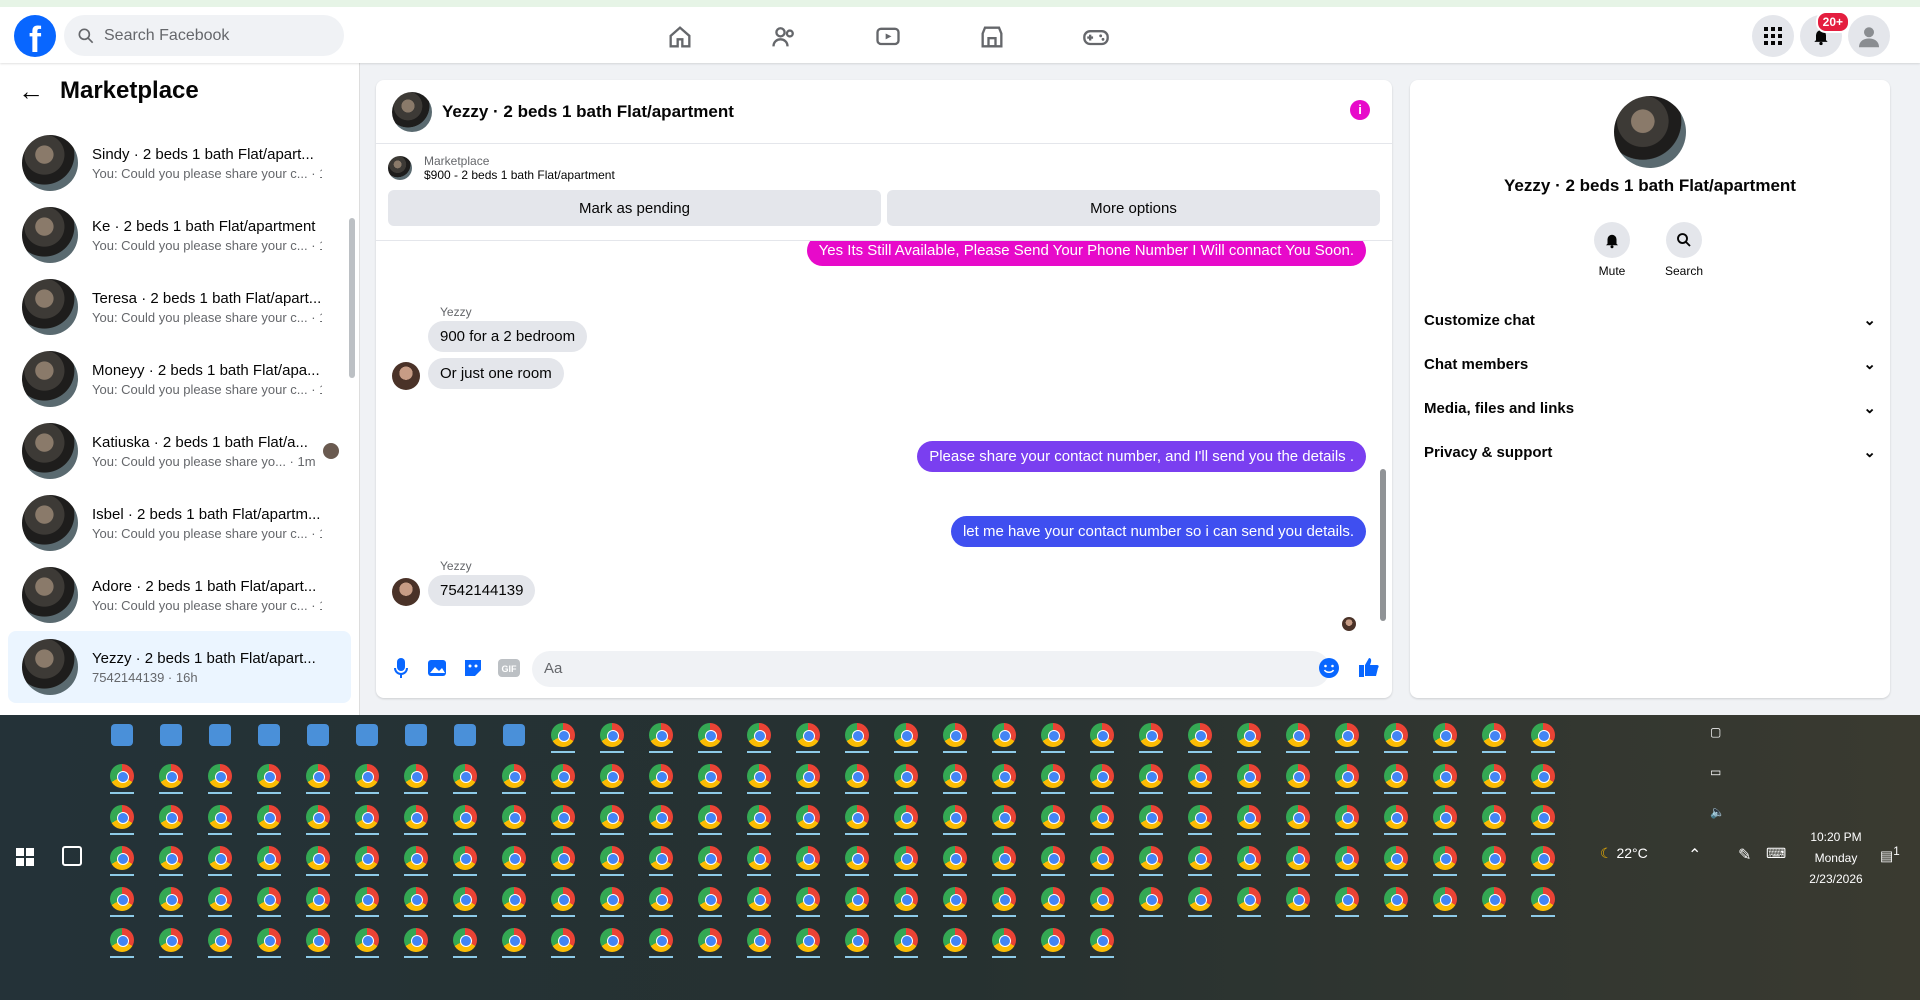 The width and height of the screenshot is (1920, 1000). What do you see at coordinates (1715, 732) in the screenshot?
I see `meet-now-icon: ▢` at bounding box center [1715, 732].